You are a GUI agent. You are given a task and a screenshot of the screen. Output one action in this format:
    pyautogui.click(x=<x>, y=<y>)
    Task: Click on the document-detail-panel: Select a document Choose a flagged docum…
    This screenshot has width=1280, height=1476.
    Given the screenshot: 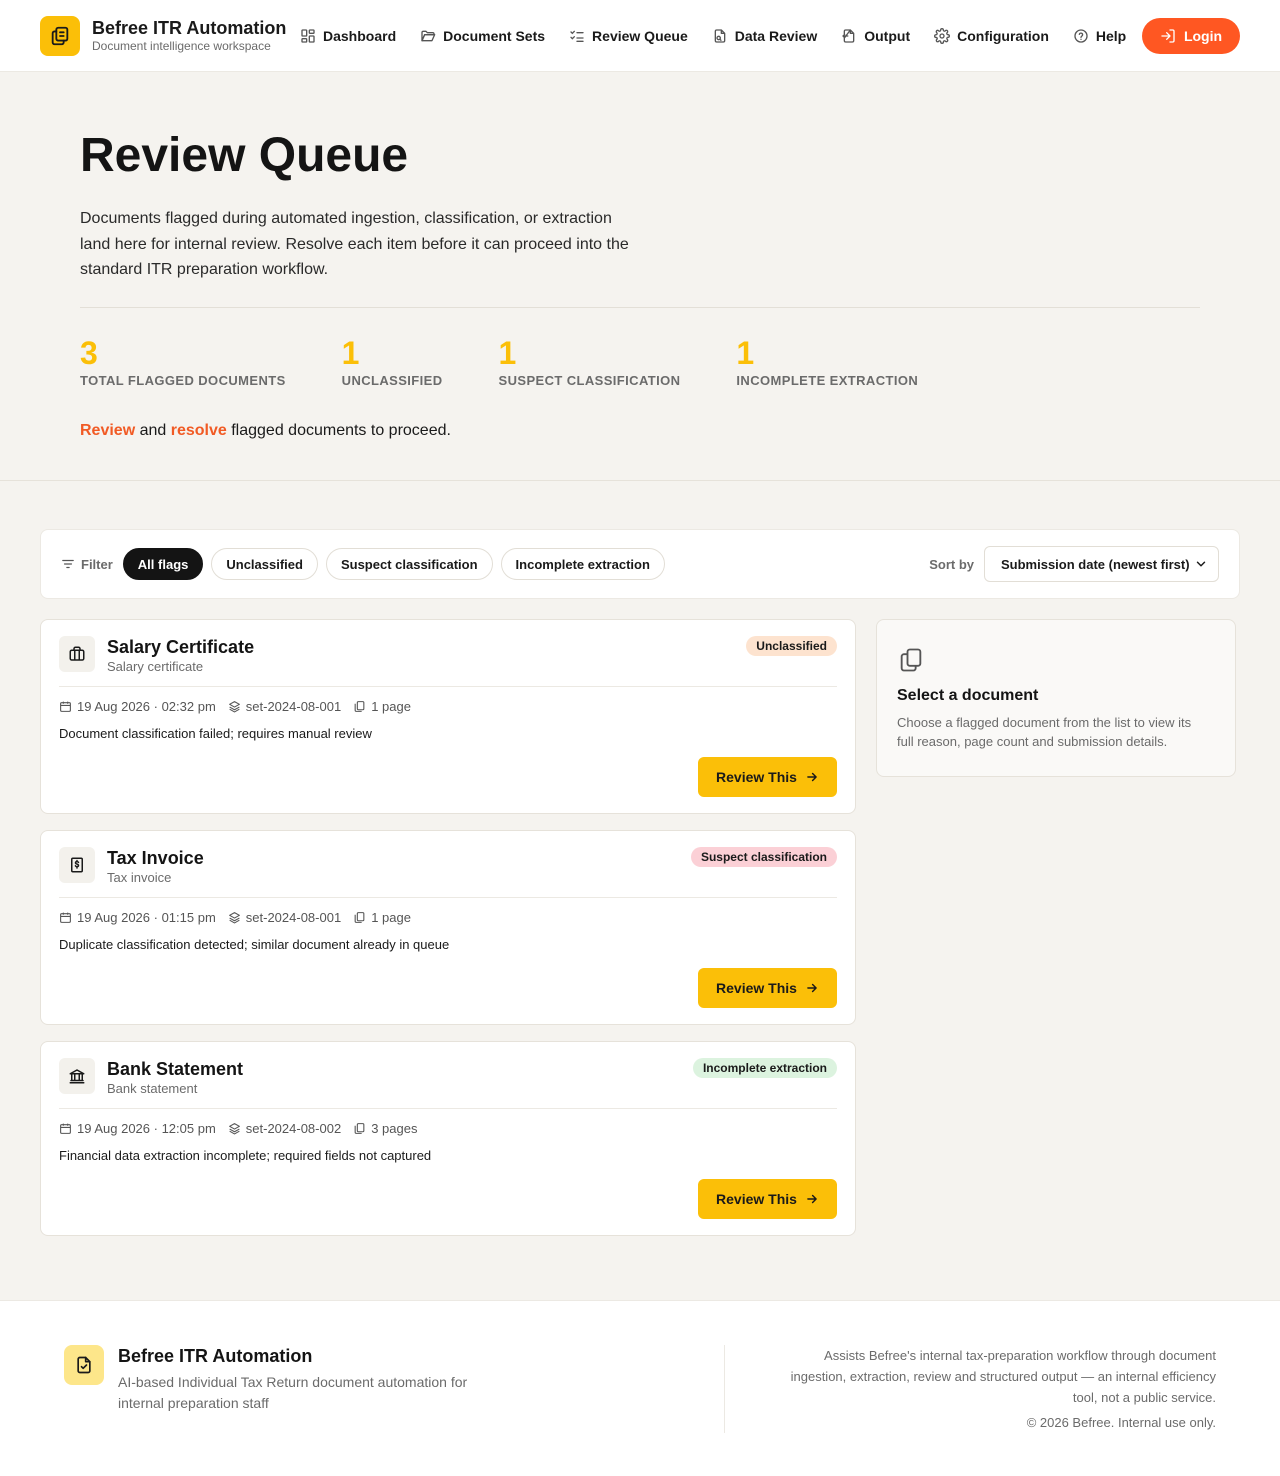 What is the action you would take?
    pyautogui.click(x=1056, y=698)
    